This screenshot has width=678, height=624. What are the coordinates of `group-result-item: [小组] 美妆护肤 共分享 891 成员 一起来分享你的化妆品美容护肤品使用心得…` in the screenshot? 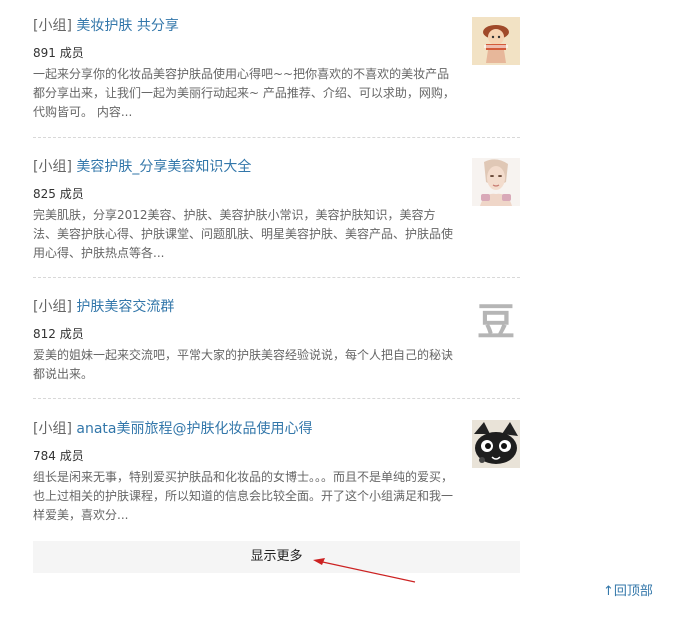 It's located at (276, 69).